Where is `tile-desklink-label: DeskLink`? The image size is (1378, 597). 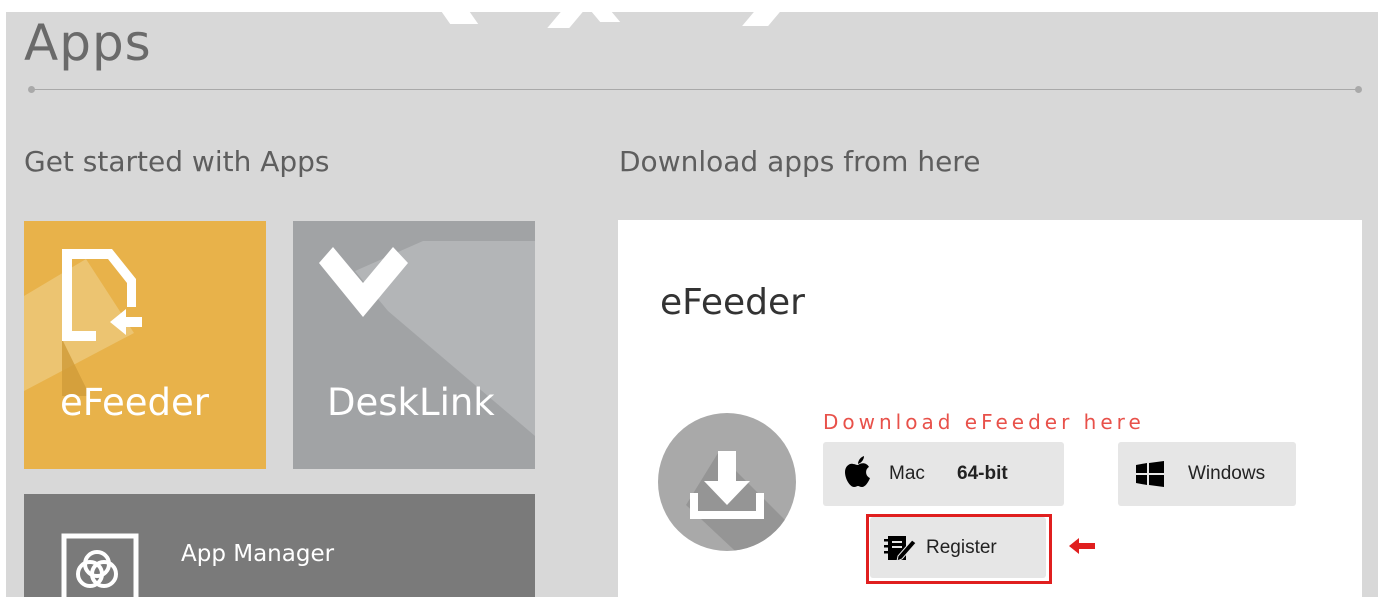 tile-desklink-label: DeskLink is located at coordinates (411, 402).